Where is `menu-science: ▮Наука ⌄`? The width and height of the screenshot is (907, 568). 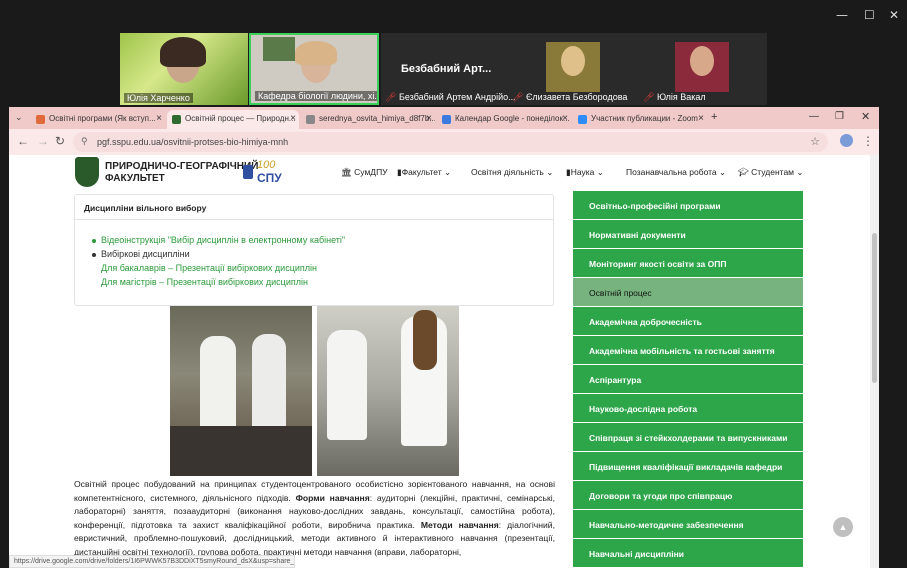
menu-science: ▮Наука ⌄ is located at coordinates (585, 172).